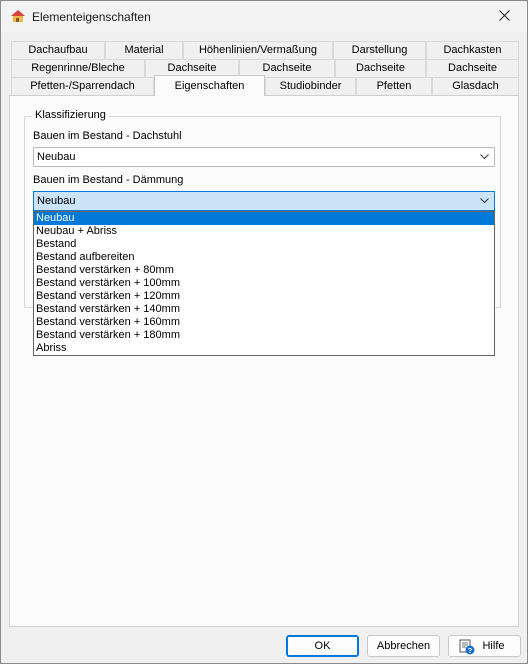 This screenshot has height=664, width=528. What do you see at coordinates (322, 646) in the screenshot?
I see `ok-button: OK` at bounding box center [322, 646].